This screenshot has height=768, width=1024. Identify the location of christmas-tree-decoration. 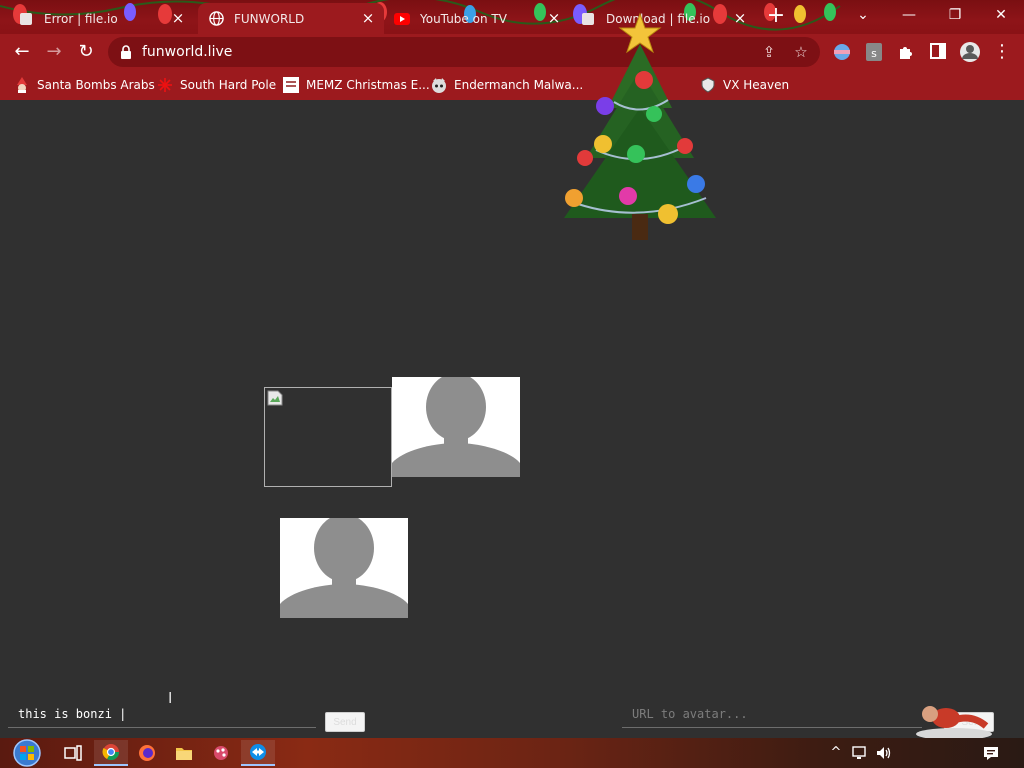
(640, 126).